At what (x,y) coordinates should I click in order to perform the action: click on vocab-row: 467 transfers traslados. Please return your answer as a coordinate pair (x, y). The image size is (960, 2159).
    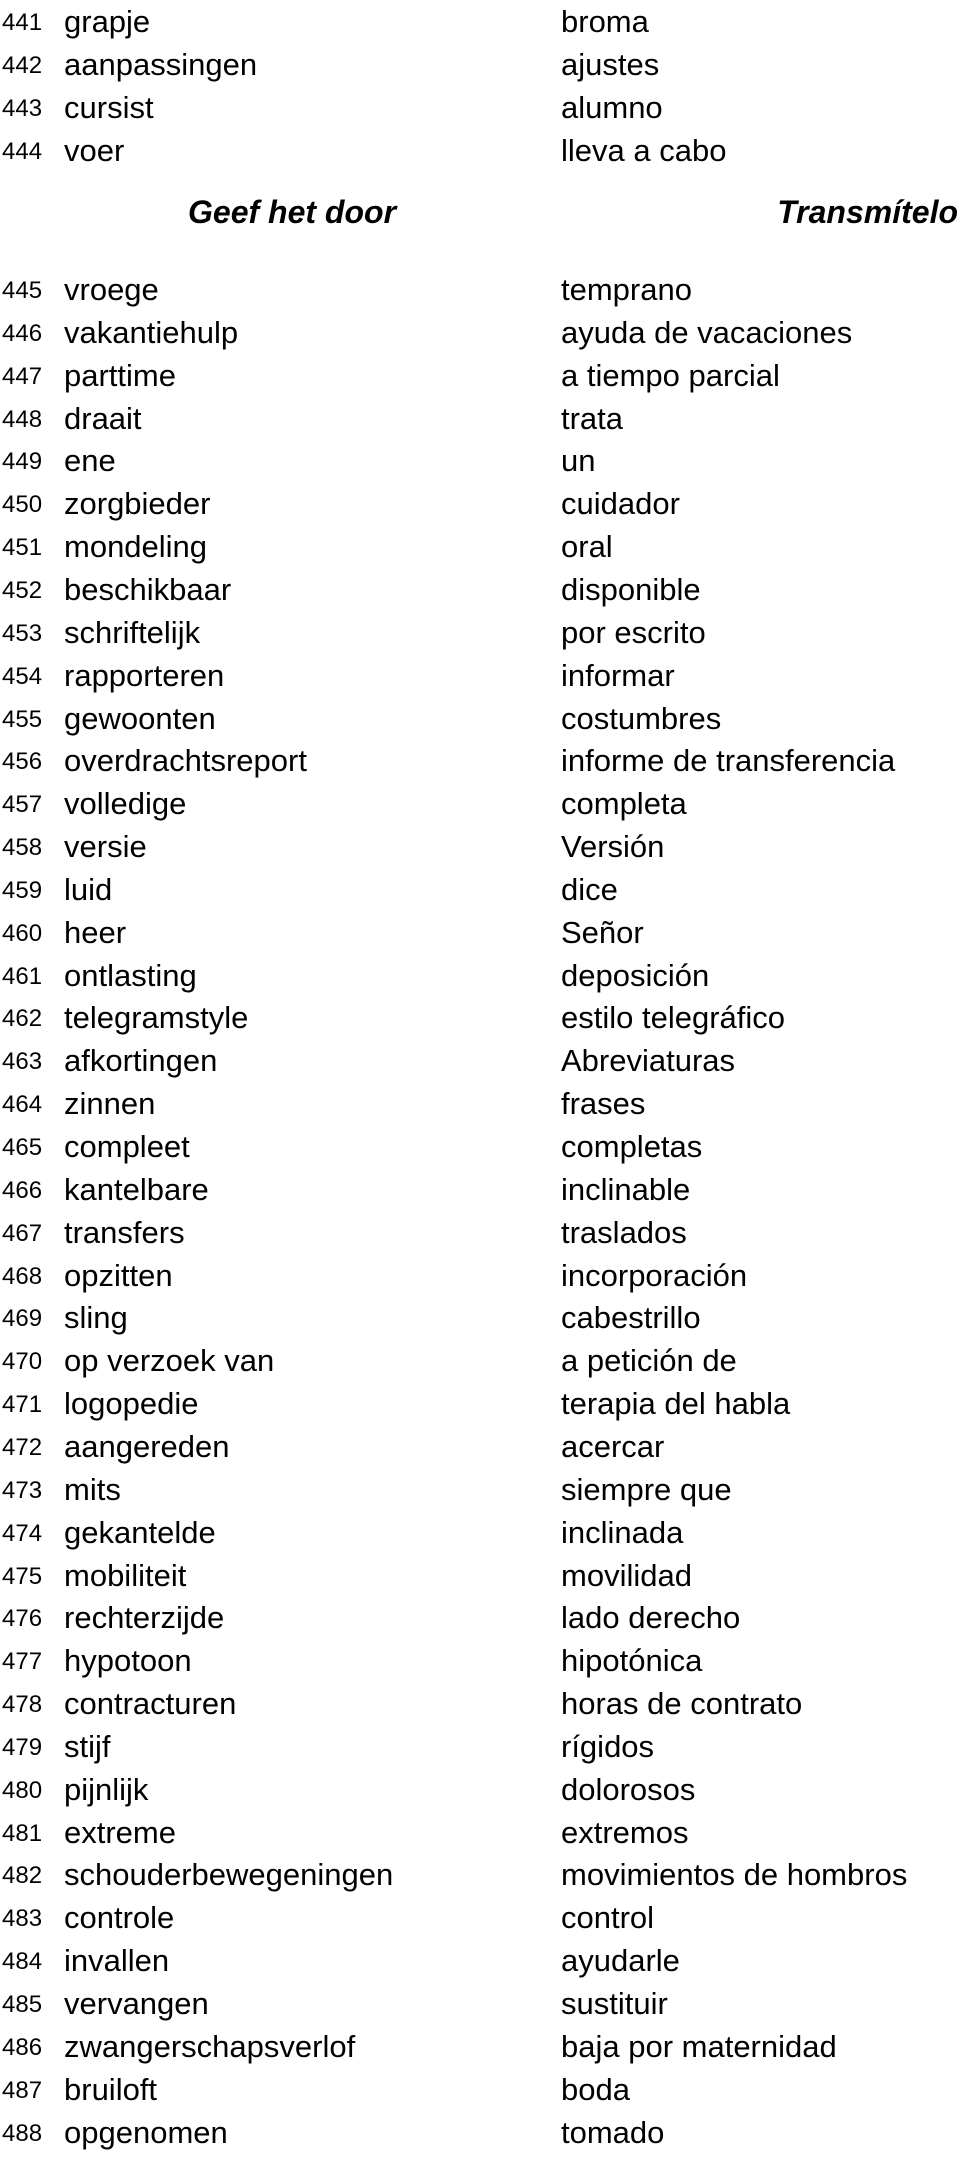
    Looking at the image, I should click on (480, 1232).